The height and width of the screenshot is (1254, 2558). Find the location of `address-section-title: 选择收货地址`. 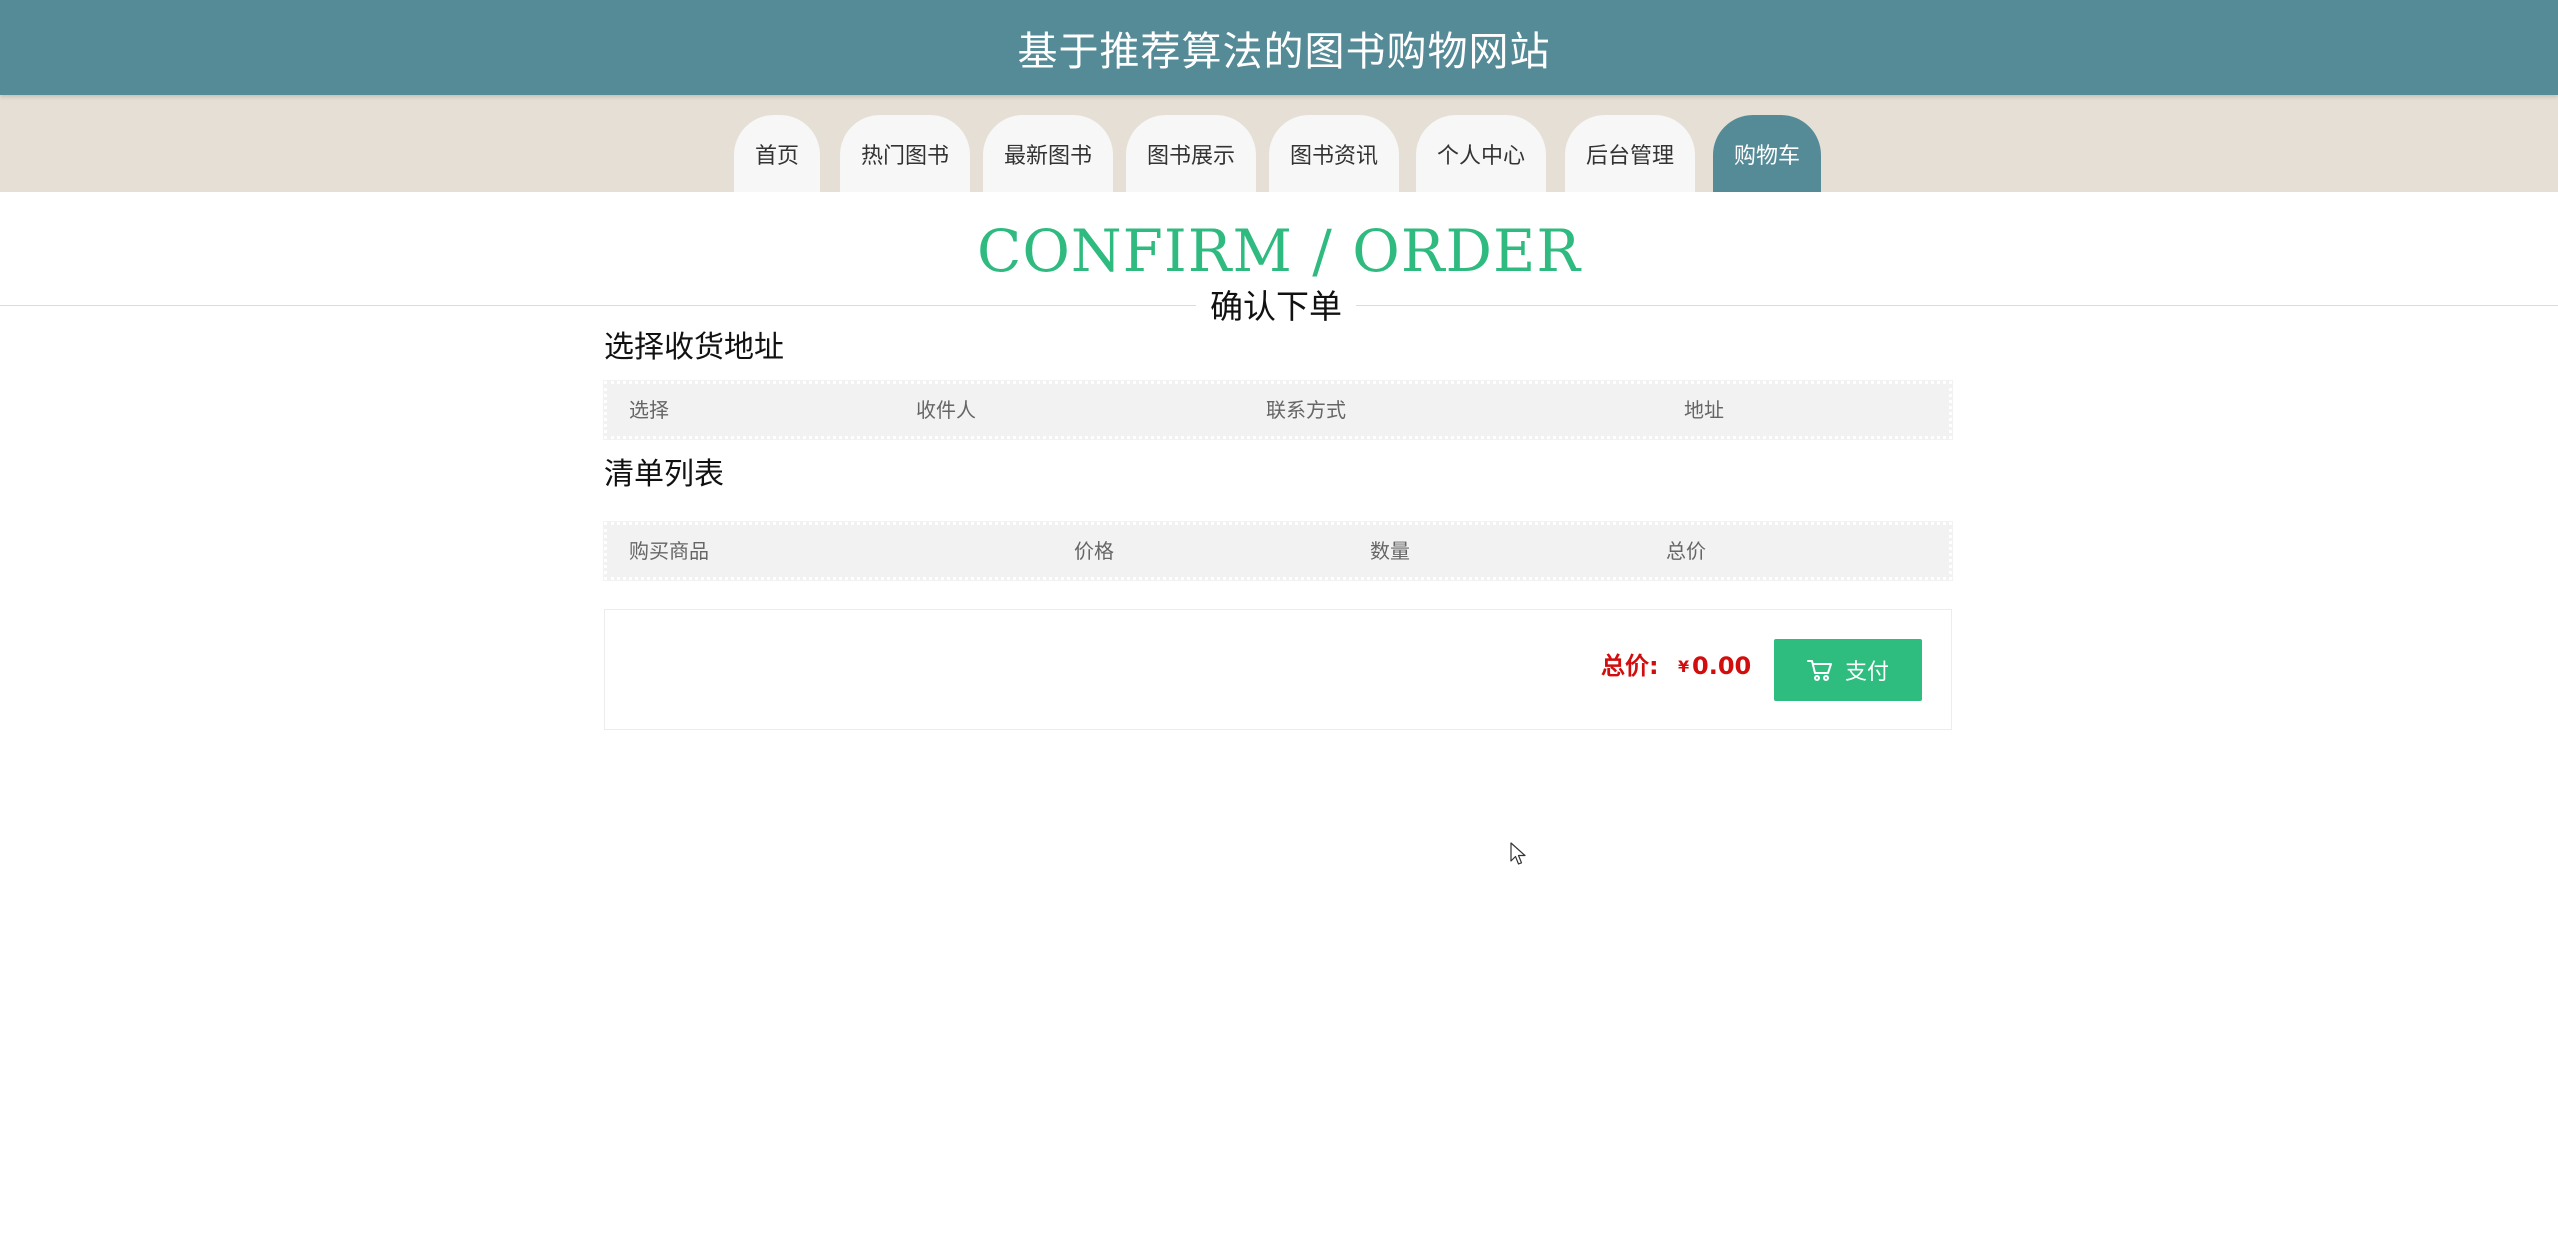

address-section-title: 选择收货地址 is located at coordinates (694, 347).